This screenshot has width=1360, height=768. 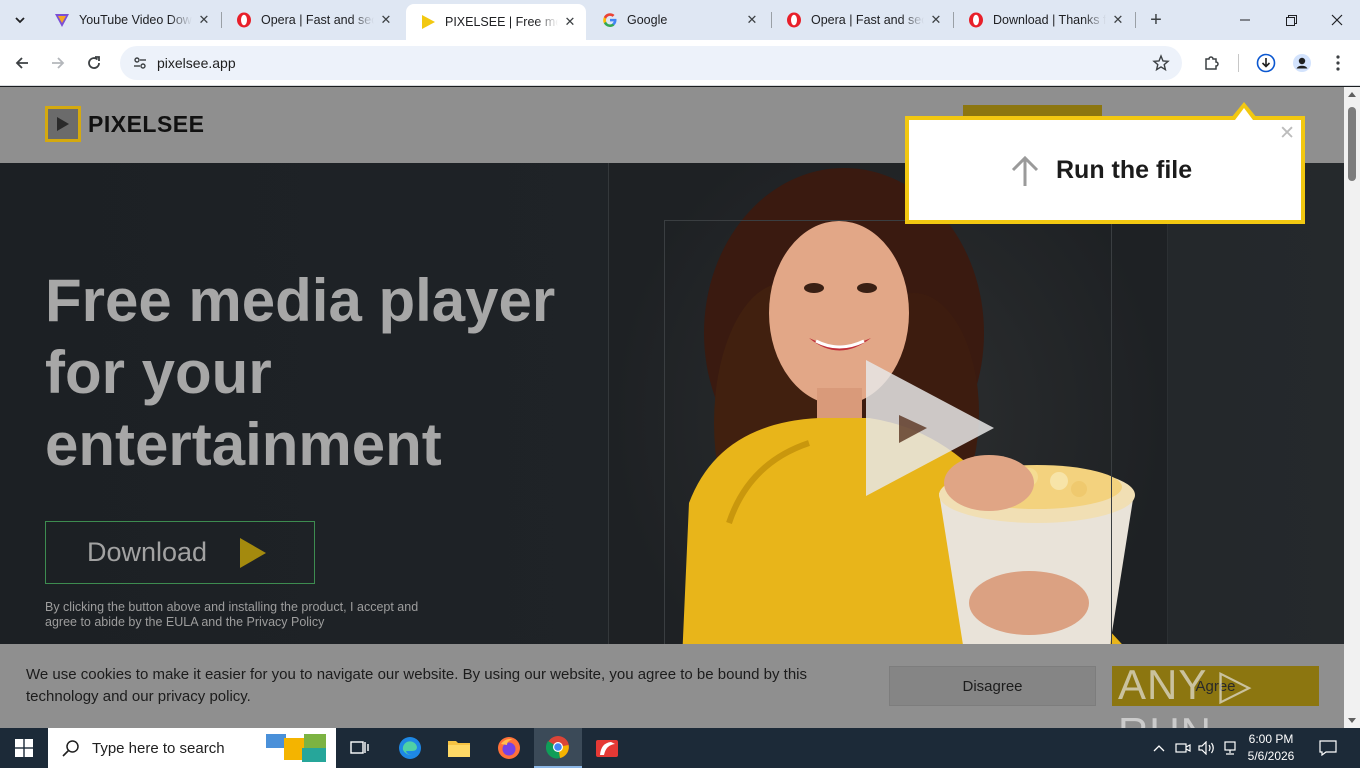 I want to click on arrow-left-icon, so click(x=21, y=63).